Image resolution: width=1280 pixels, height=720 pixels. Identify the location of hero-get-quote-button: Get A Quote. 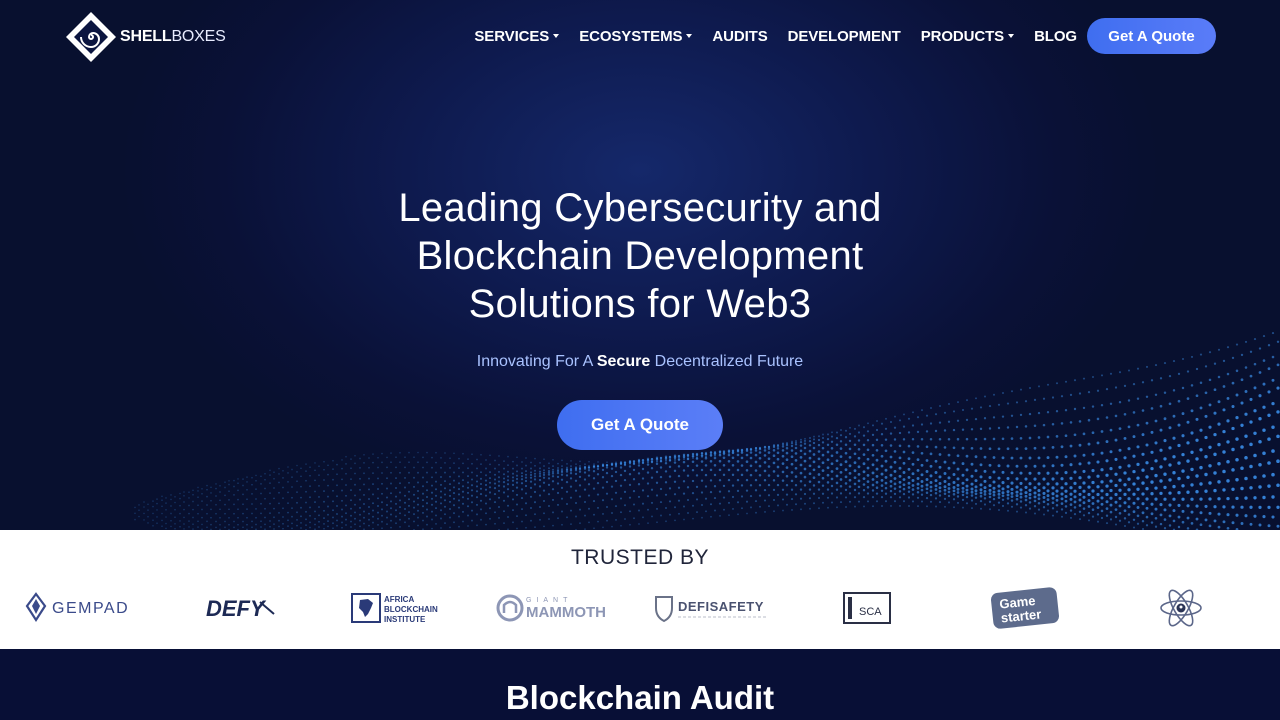
(640, 425).